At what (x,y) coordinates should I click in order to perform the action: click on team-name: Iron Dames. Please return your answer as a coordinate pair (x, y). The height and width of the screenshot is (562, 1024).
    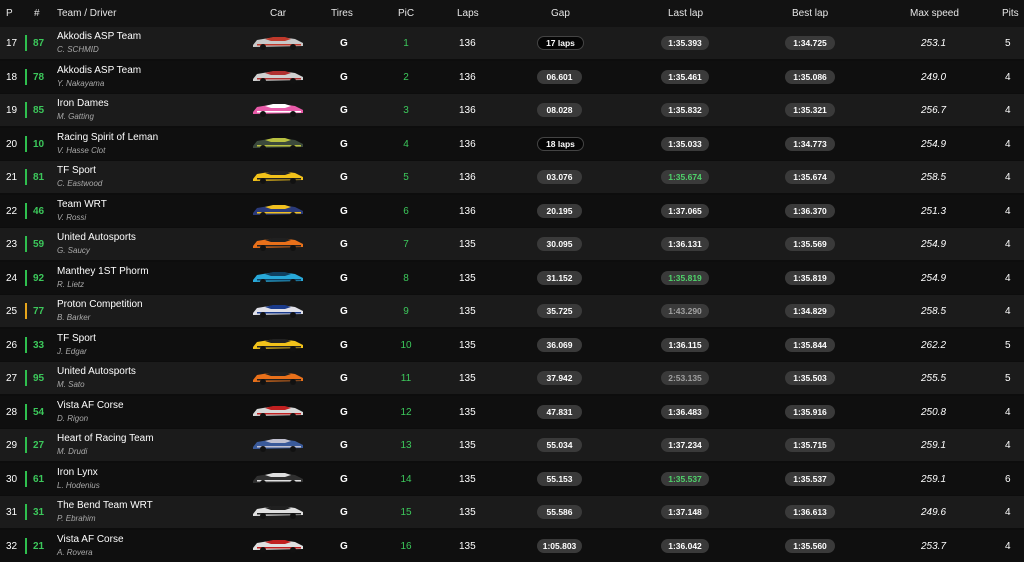
    Looking at the image, I should click on (83, 103).